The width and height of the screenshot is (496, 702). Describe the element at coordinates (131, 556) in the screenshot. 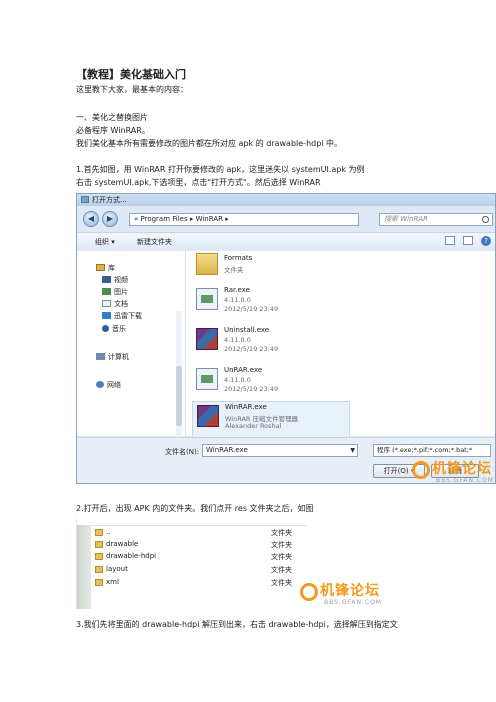

I see `folder-name: drawable-hdpi` at that location.